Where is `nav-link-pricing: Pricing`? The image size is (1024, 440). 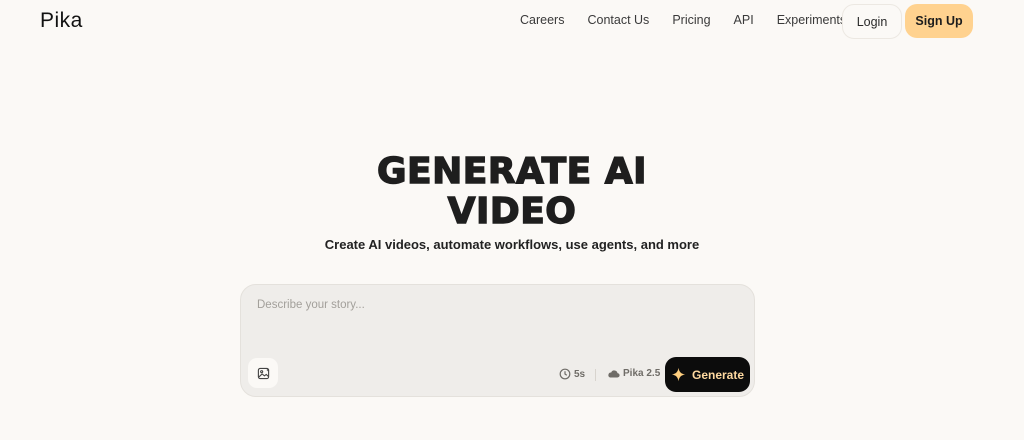
nav-link-pricing: Pricing is located at coordinates (691, 20).